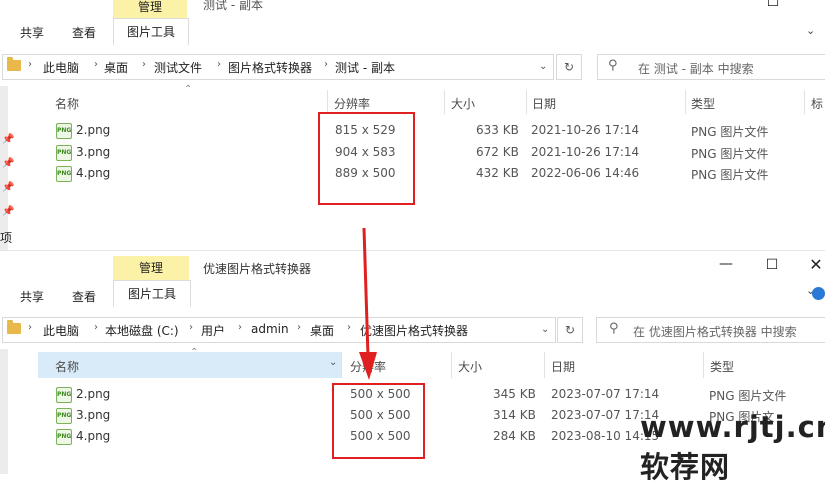 This screenshot has width=825, height=486. What do you see at coordinates (815, 264) in the screenshot?
I see `close-button: ✕` at bounding box center [815, 264].